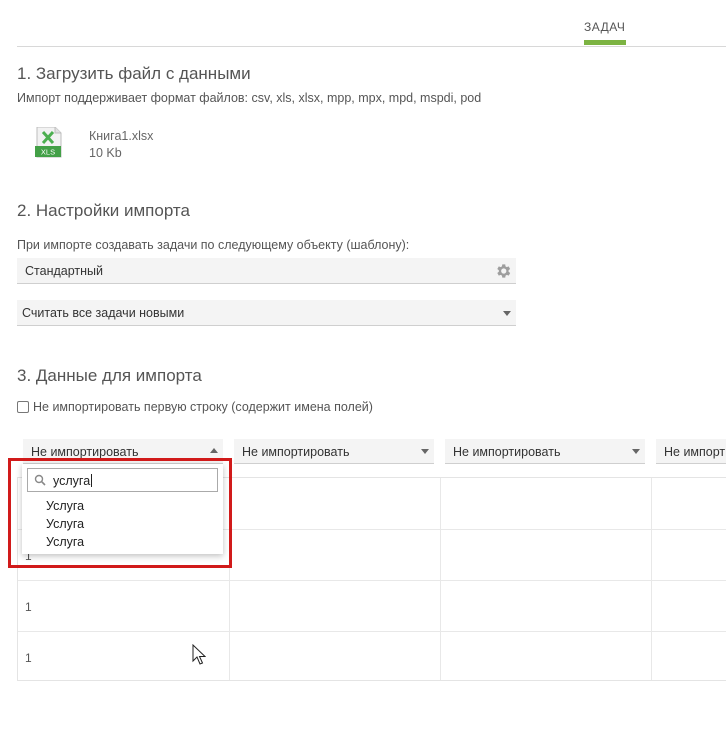 The image size is (726, 751). What do you see at coordinates (48, 152) in the screenshot?
I see `xls-file-icon-label: XLS` at bounding box center [48, 152].